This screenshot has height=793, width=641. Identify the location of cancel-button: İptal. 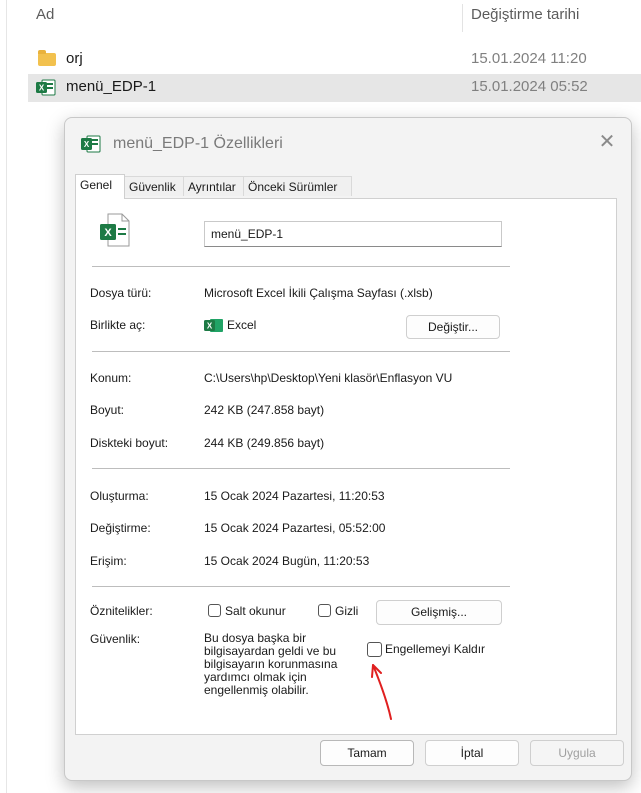
(472, 753).